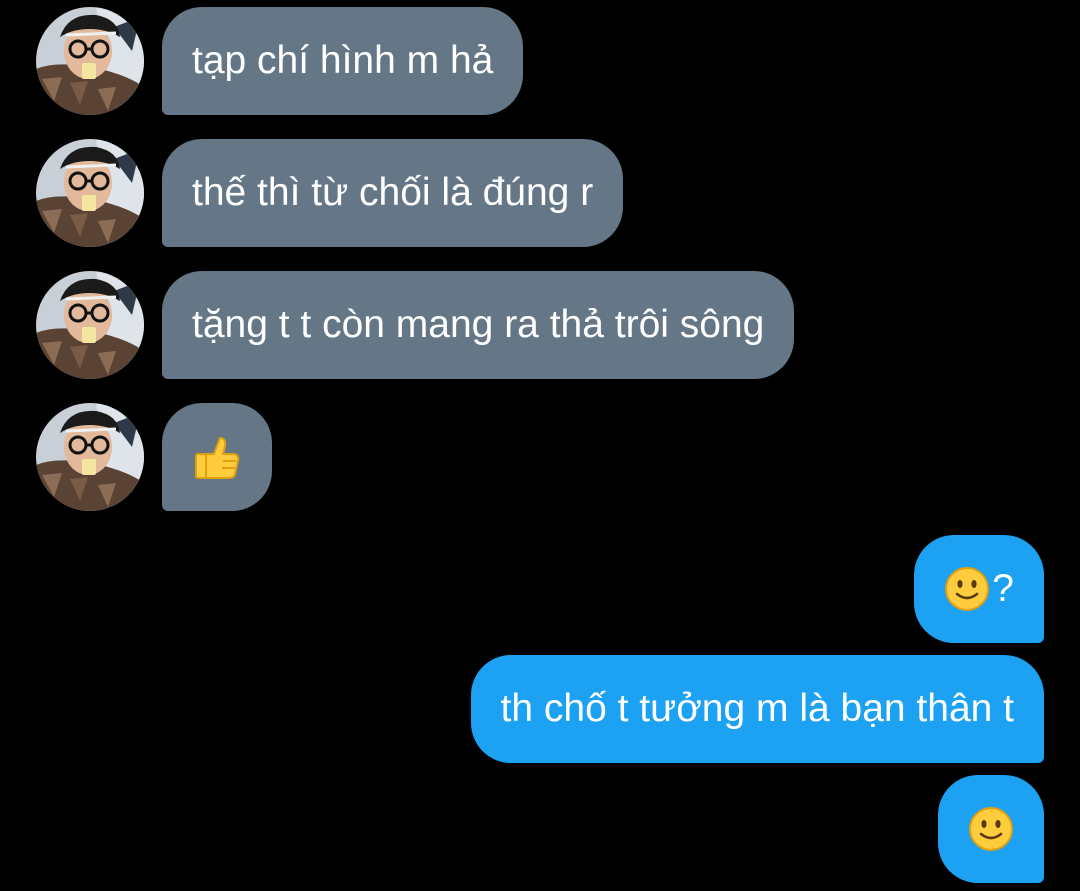  I want to click on incoming-message: tặng t t còn mang ra thả trôi sông, so click(478, 325).